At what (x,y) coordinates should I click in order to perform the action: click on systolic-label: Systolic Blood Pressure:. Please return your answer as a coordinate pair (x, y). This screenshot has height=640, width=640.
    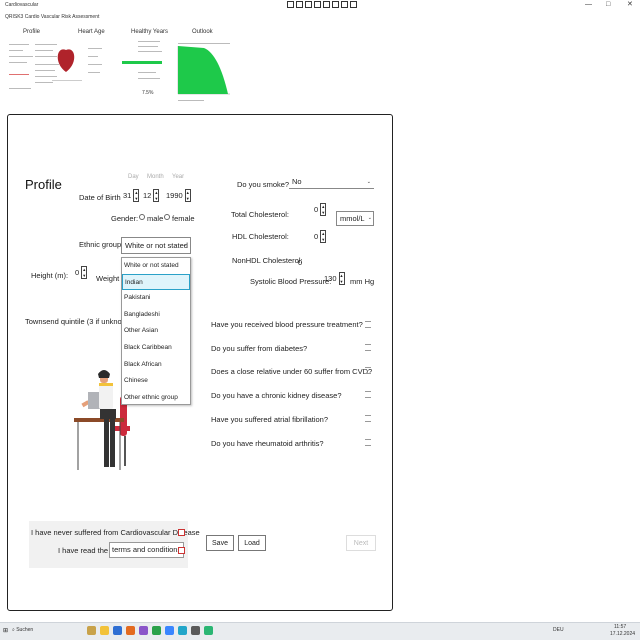
    Looking at the image, I should click on (291, 281).